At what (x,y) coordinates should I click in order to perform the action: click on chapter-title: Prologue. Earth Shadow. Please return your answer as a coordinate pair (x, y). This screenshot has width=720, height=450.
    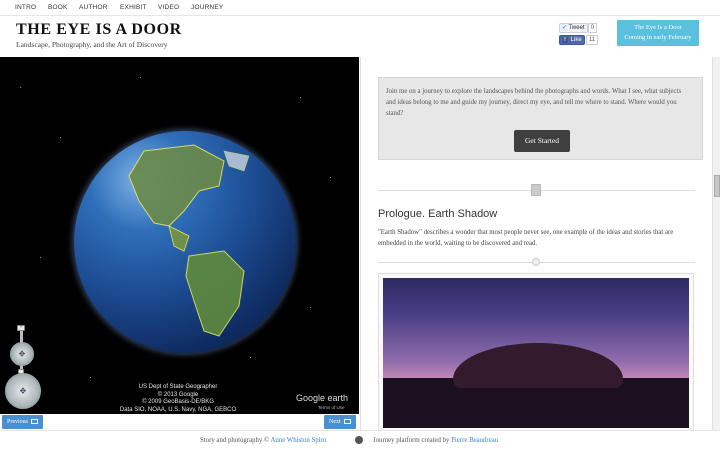
    Looking at the image, I should click on (438, 214).